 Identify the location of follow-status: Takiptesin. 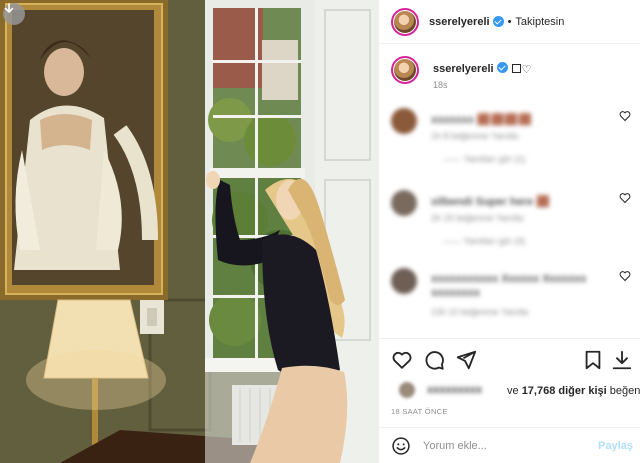
(539, 22).